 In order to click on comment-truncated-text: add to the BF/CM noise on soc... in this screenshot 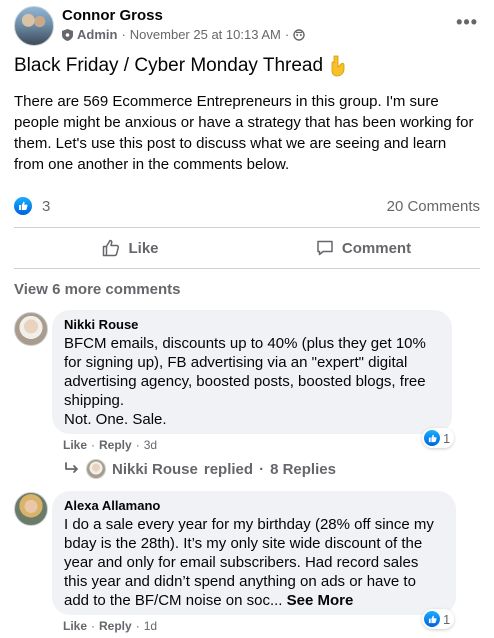, I will do `click(173, 600)`.